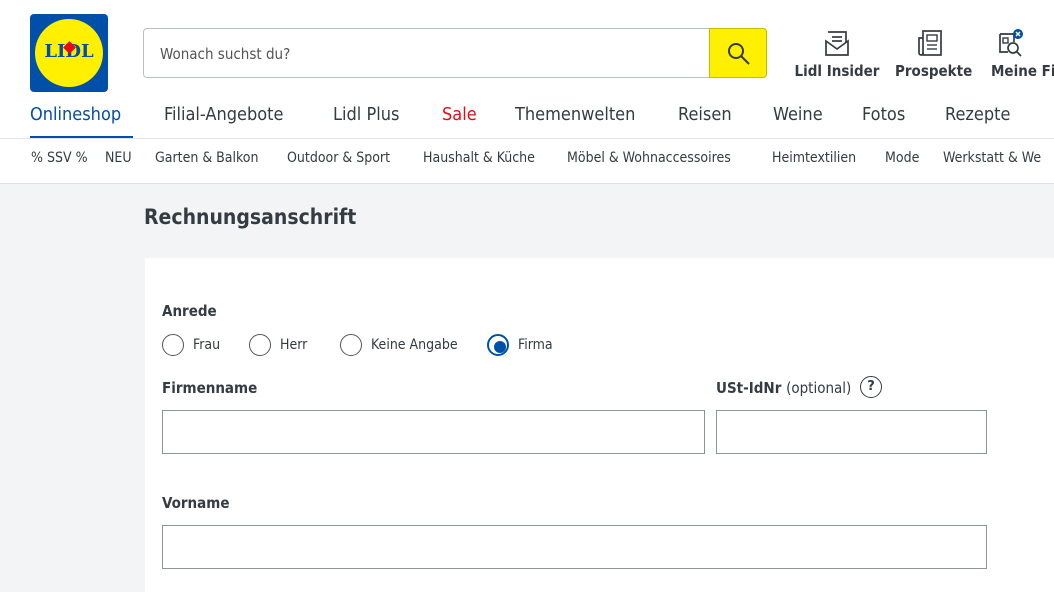 Image resolution: width=1054 pixels, height=592 pixels. I want to click on nav-item-themenwelten: Themenwelten, so click(575, 114).